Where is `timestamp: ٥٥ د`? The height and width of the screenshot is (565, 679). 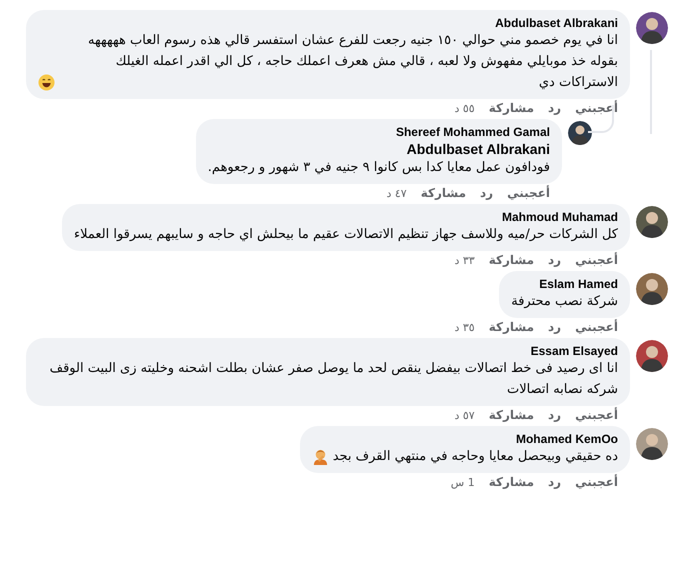
timestamp: ٥٥ د is located at coordinates (464, 108).